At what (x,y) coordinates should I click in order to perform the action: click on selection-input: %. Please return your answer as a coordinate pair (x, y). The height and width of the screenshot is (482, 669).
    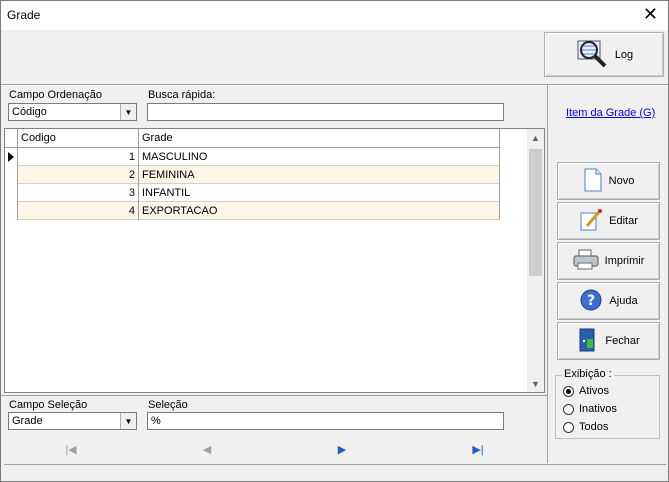
    Looking at the image, I should click on (325, 421).